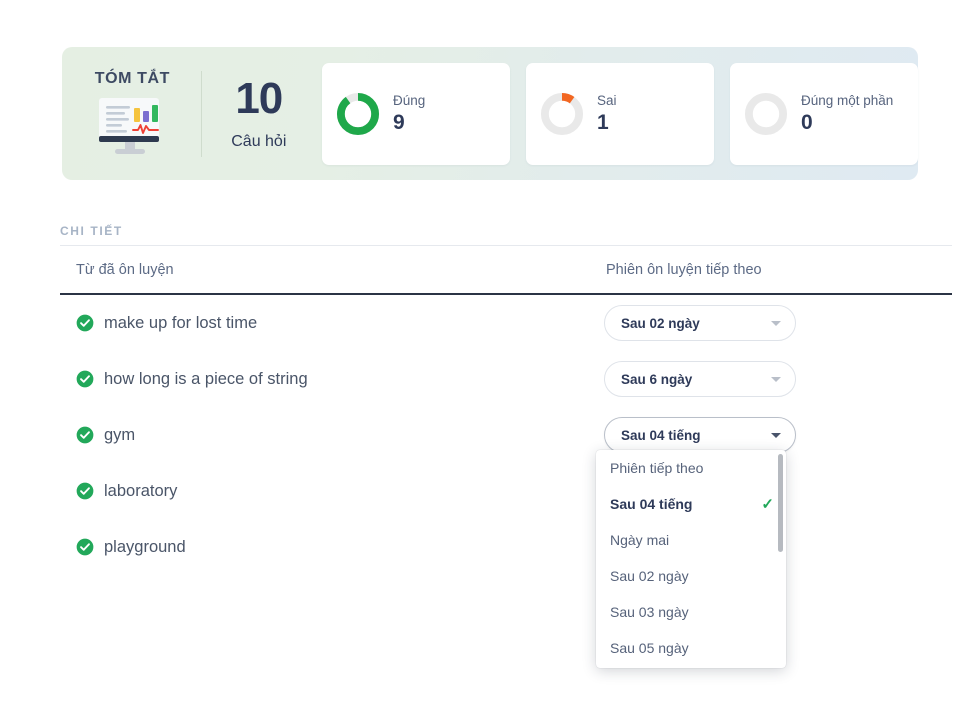 The height and width of the screenshot is (703, 978). I want to click on next-session-select-wrap: Sau 02 ngày, so click(700, 323).